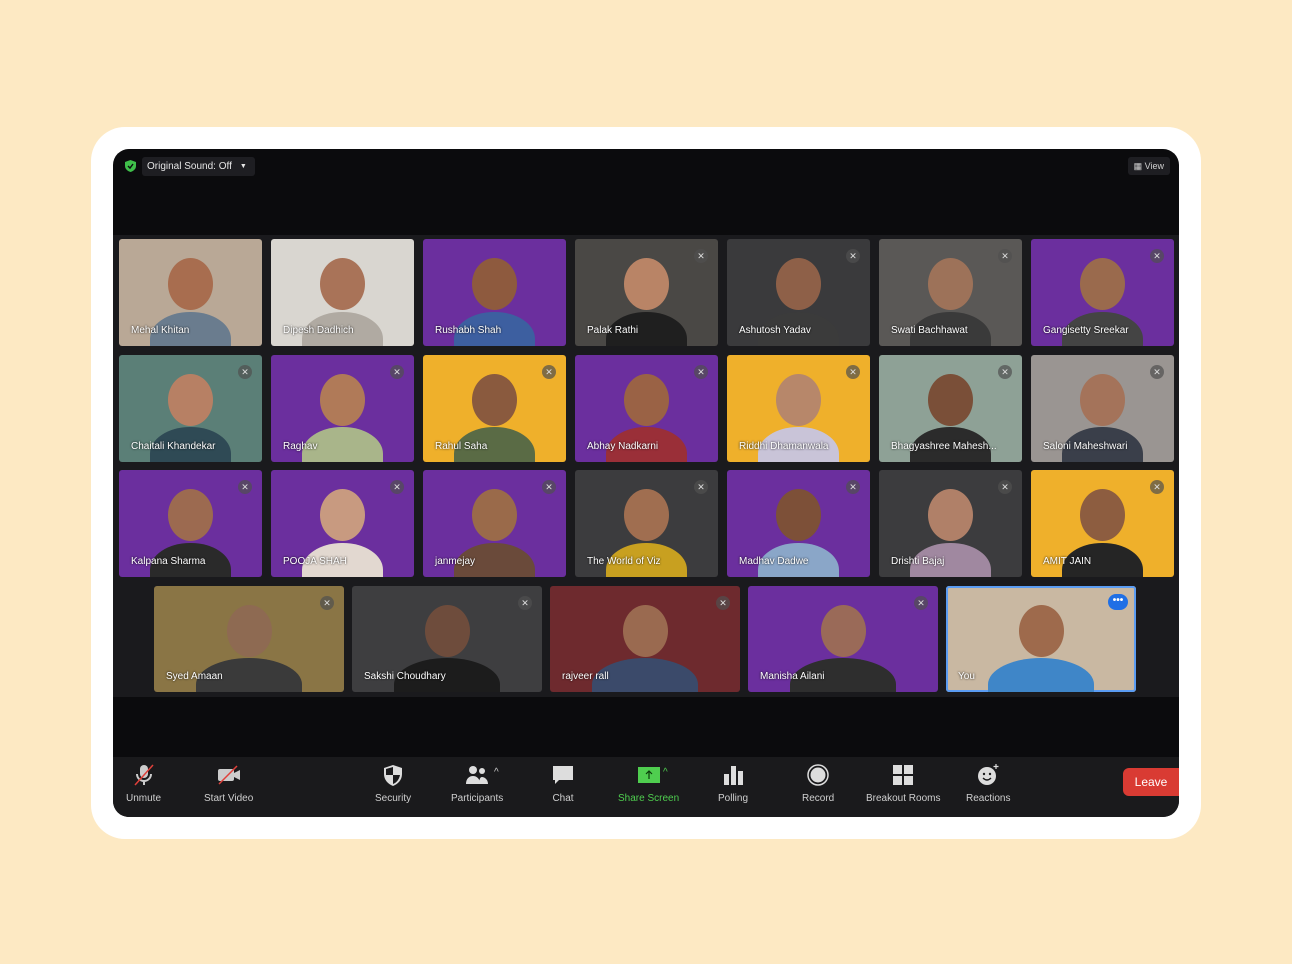  Describe the element at coordinates (649, 798) in the screenshot. I see `share-screen-label: Share Screen` at that location.